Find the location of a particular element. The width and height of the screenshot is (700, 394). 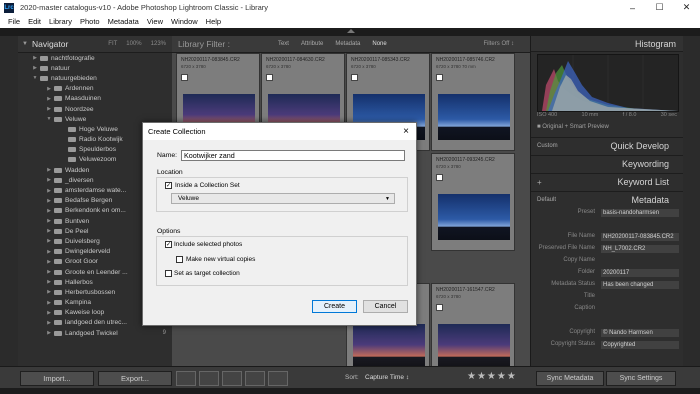

metadata-header: Default Metadata is located at coordinates (607, 199).